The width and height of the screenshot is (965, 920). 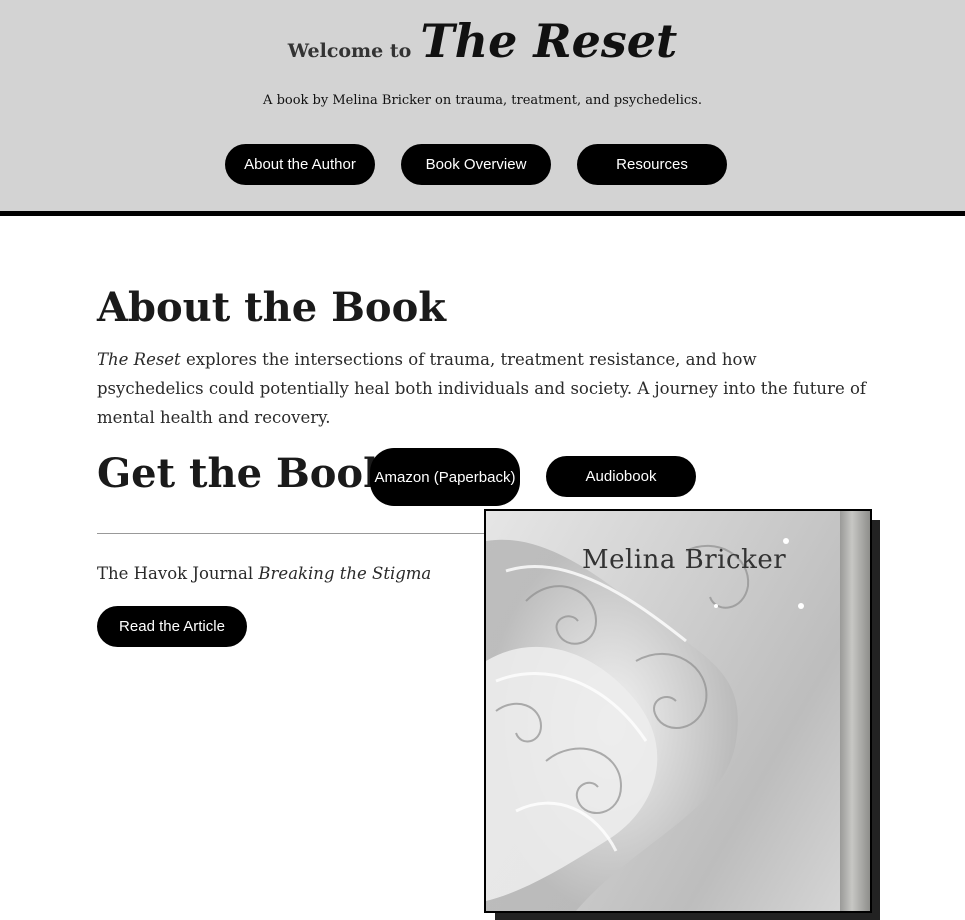 I want to click on welcome-prefix: Welcome to, so click(x=349, y=51).